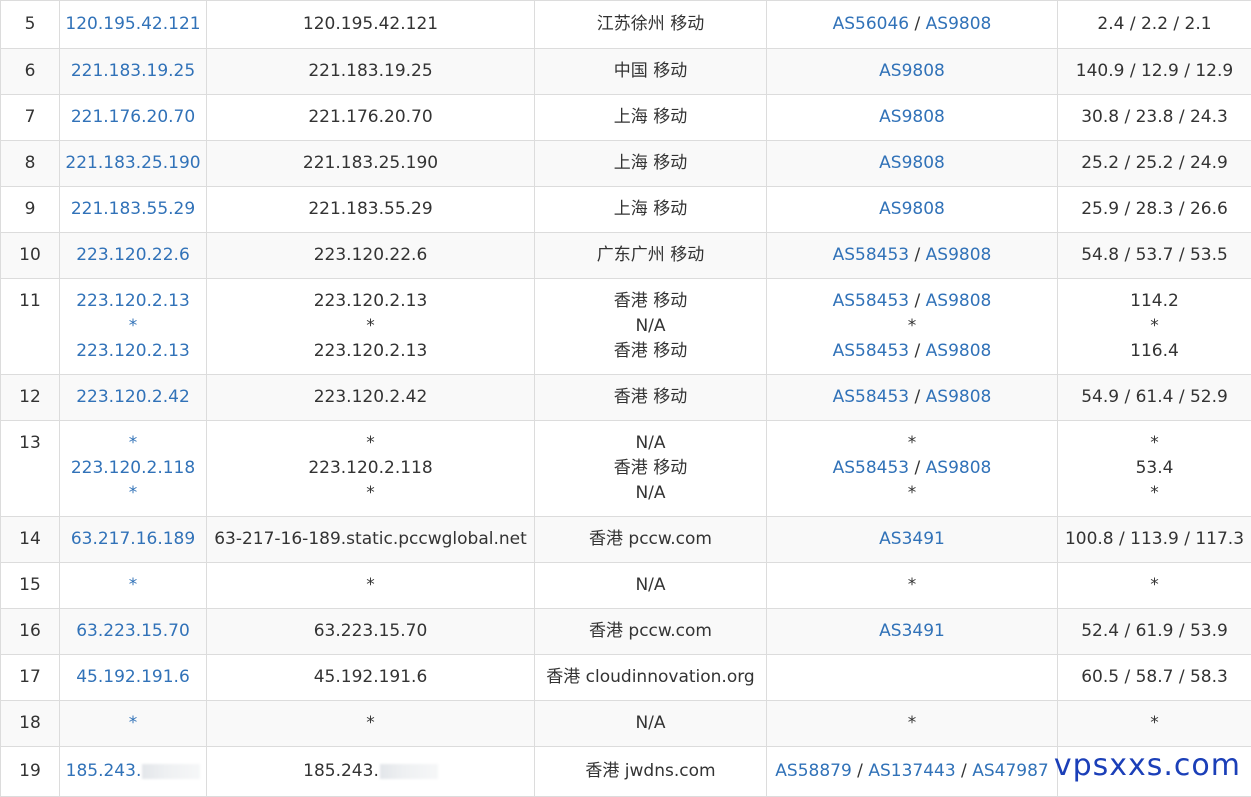  Describe the element at coordinates (650, 255) in the screenshot. I see `location: 广东广州 移动` at that location.